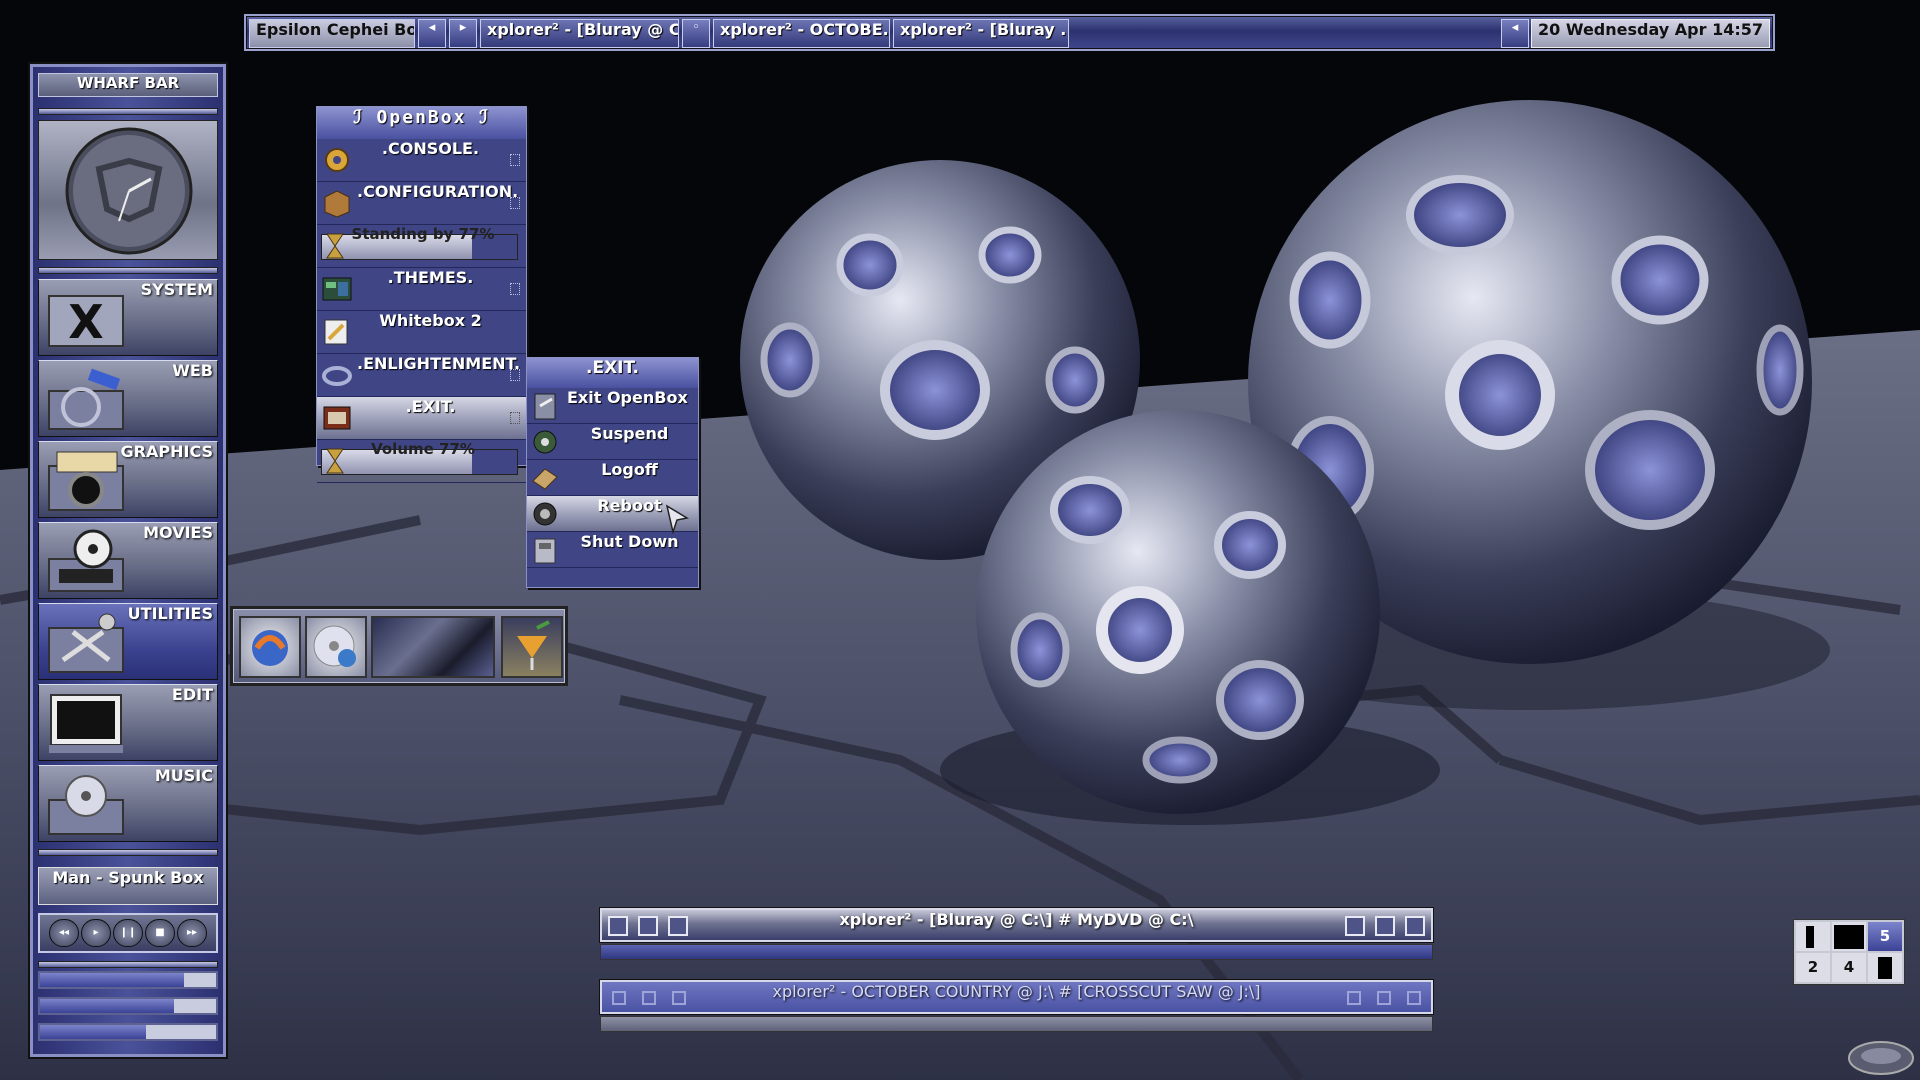  I want to click on menu-item-reboot: Reboot, so click(612, 515).